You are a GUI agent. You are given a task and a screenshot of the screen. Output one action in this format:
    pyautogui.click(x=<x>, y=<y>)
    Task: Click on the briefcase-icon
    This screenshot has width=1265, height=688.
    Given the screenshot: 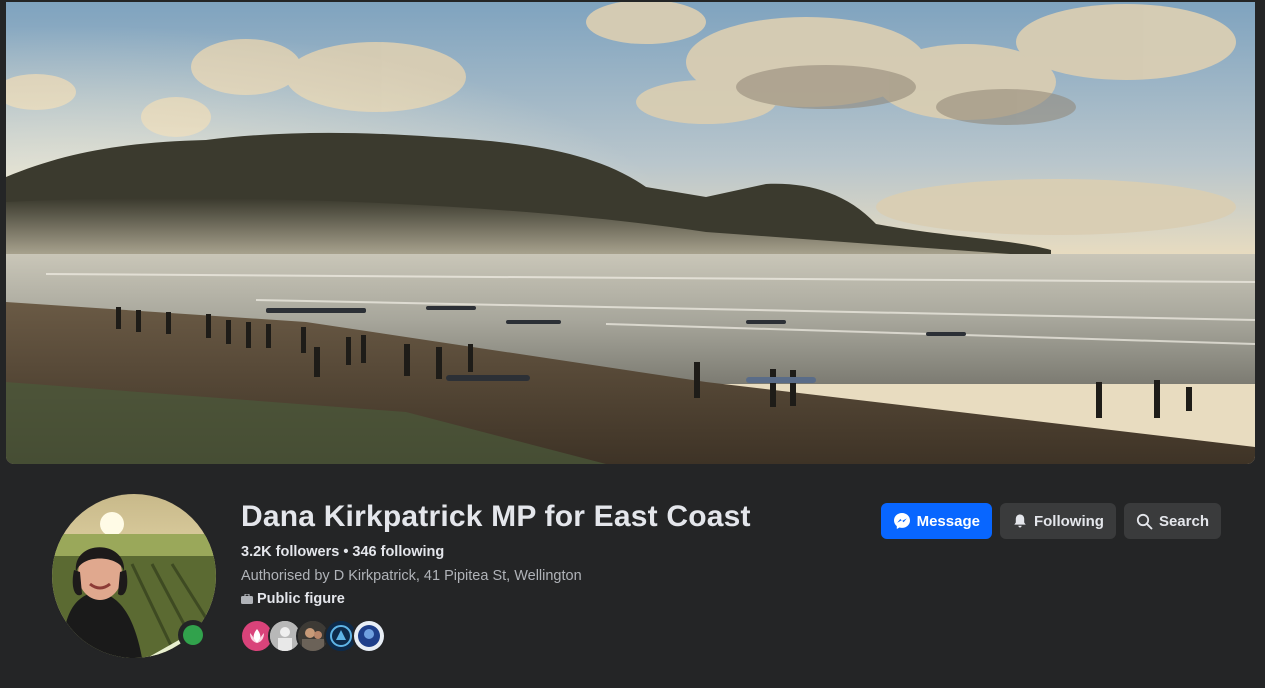 What is the action you would take?
    pyautogui.click(x=247, y=599)
    